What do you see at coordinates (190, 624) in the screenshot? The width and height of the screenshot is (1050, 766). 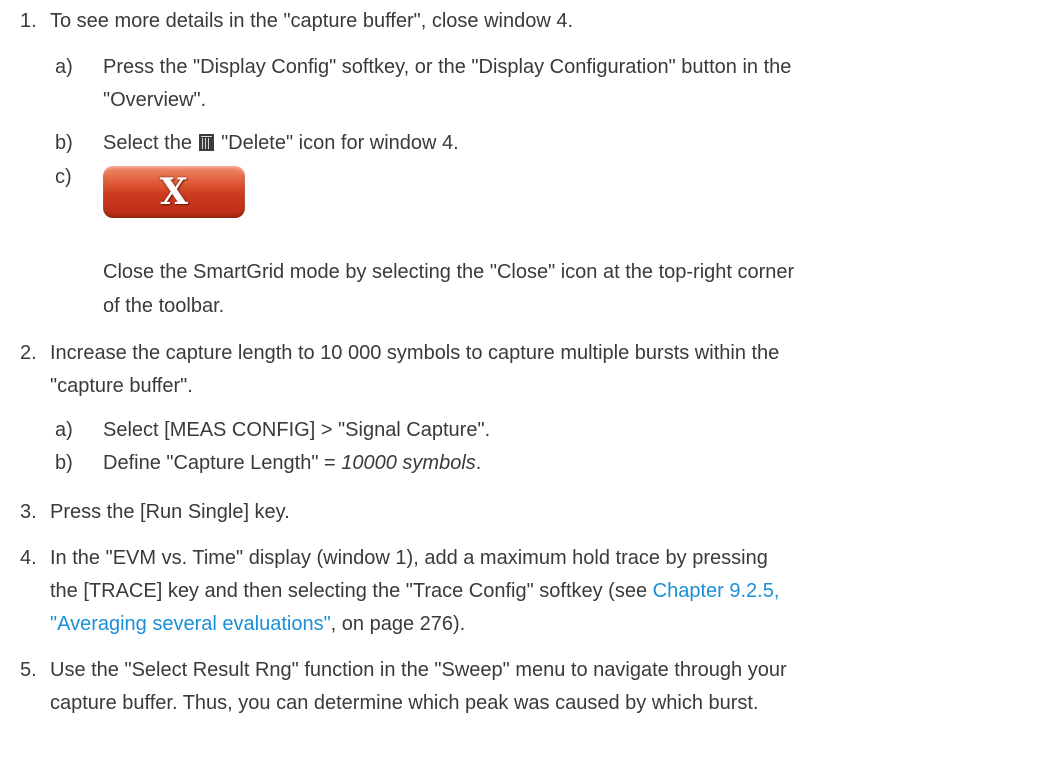 I see `chapter-link: "Averaging several evaluations"` at bounding box center [190, 624].